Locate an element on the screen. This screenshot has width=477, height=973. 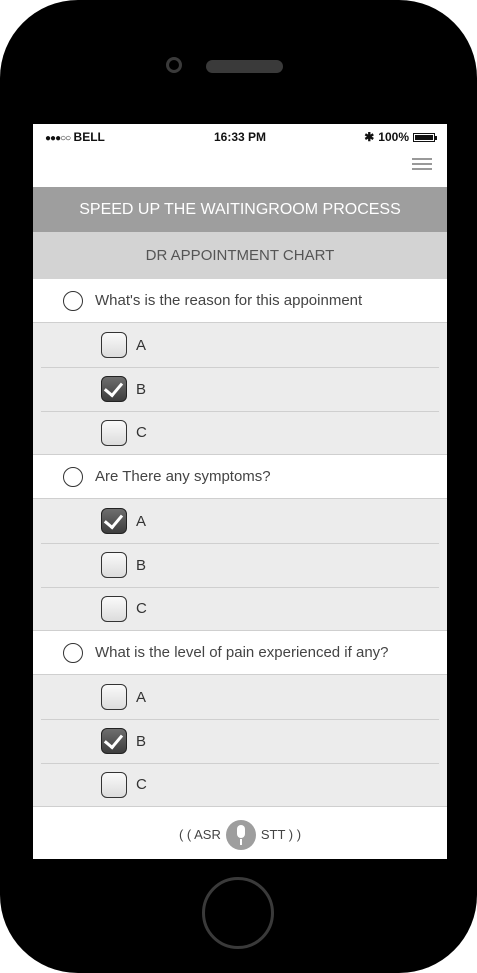
page-banner: SPEED UP THE WAITINGROOM PROCESS is located at coordinates (240, 209).